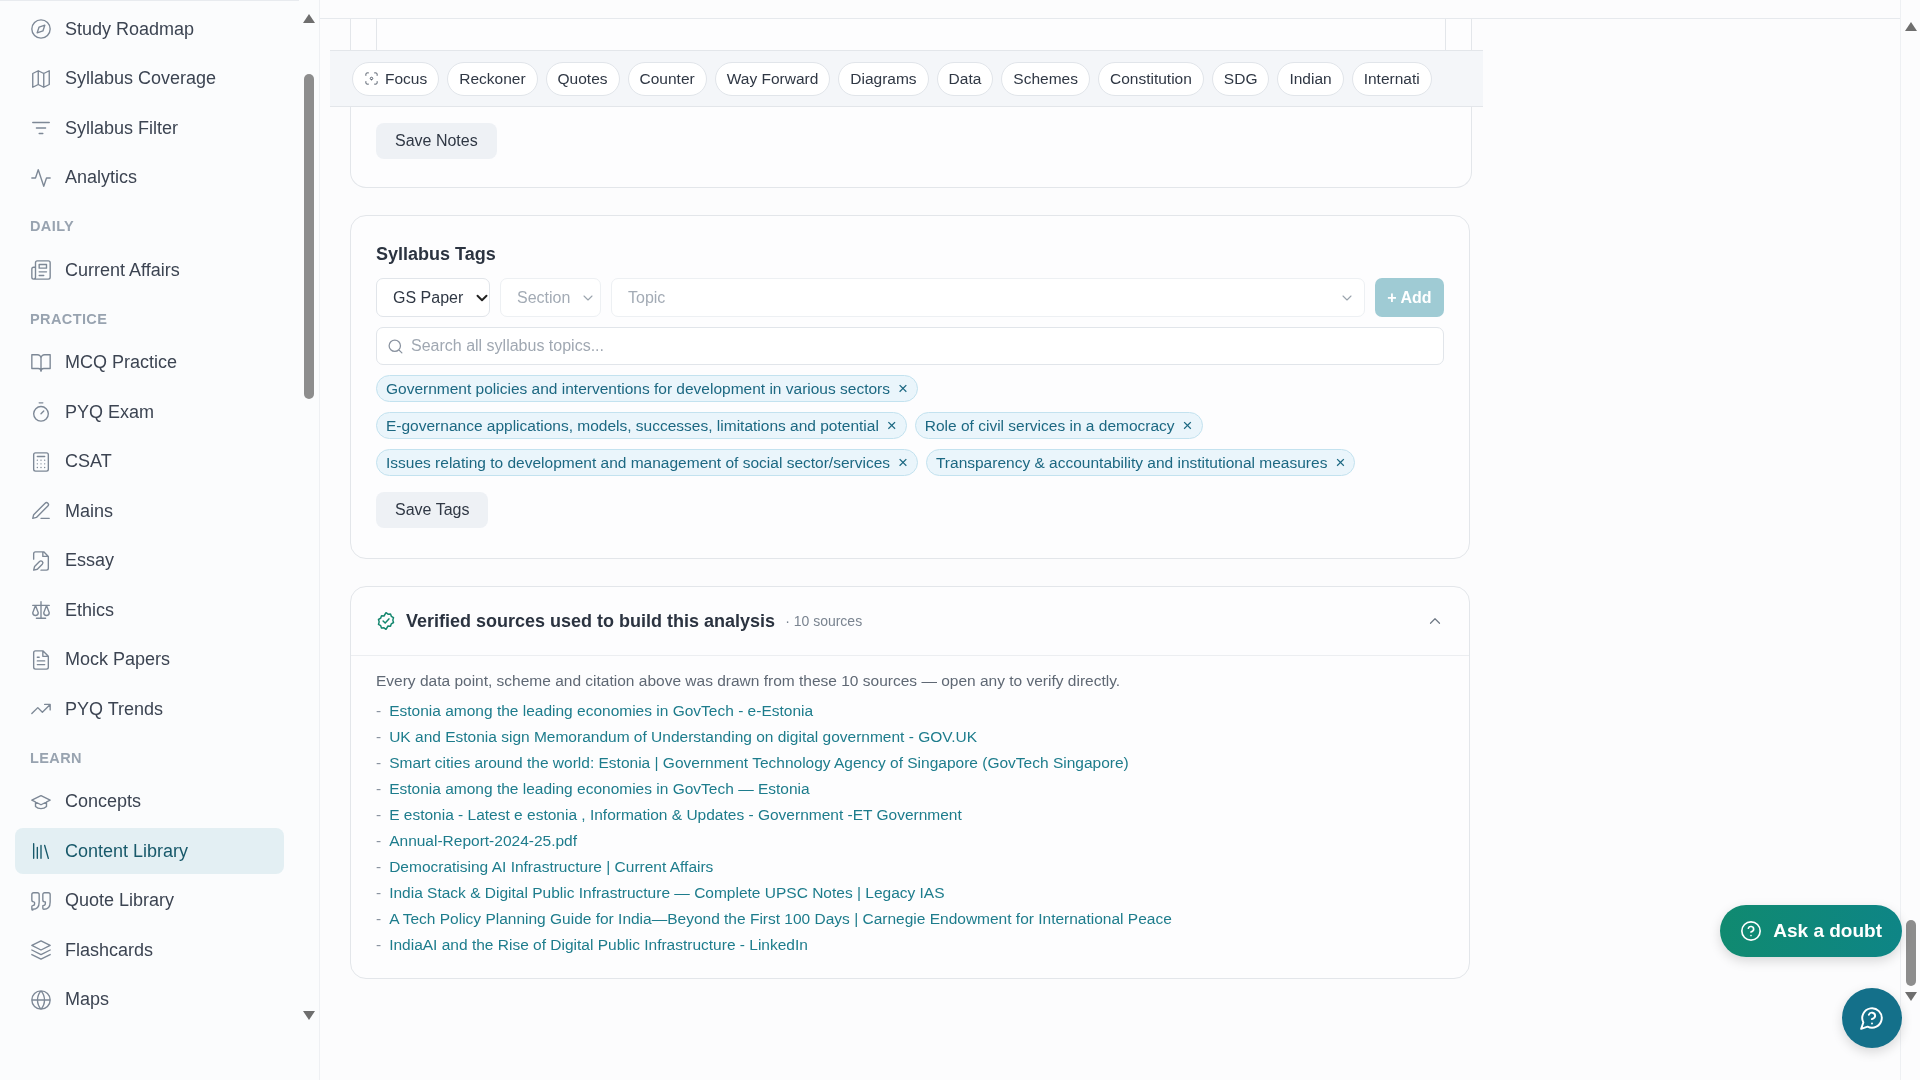 This screenshot has height=1080, width=1920. I want to click on layers-icon, so click(41, 950).